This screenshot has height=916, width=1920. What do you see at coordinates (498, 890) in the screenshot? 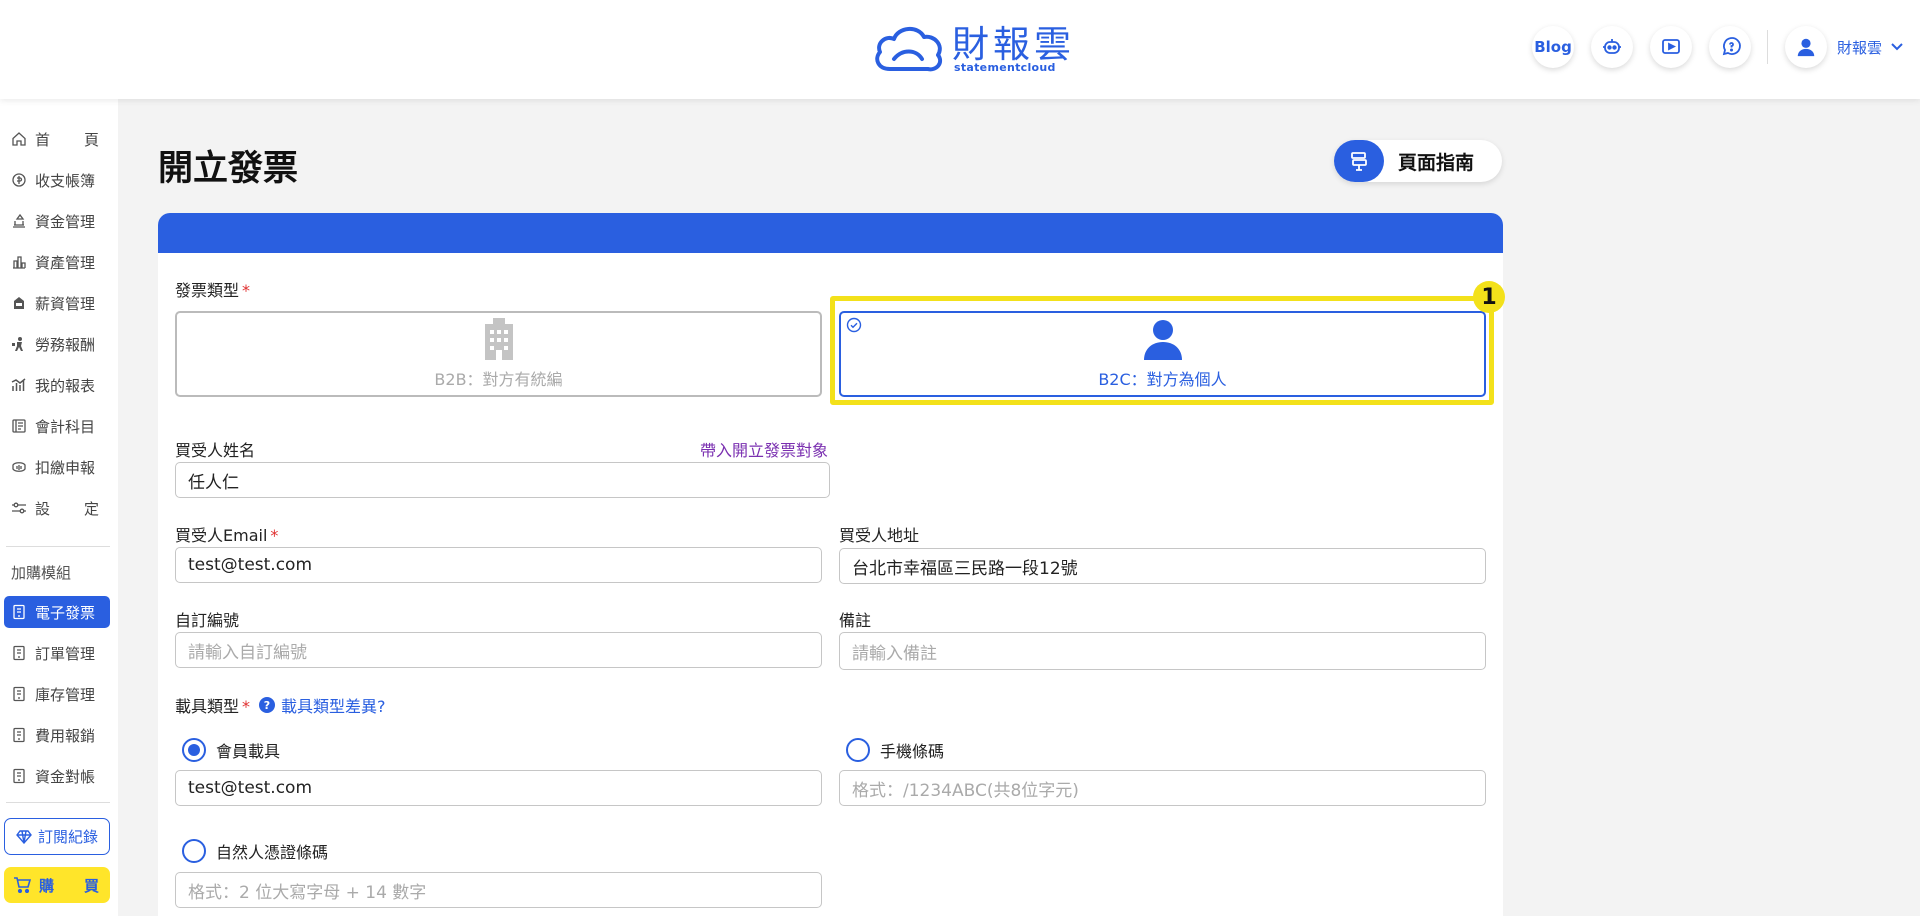
I see `citizen-barcode-input: 格式：2 位大寫字母 + 14 數字` at bounding box center [498, 890].